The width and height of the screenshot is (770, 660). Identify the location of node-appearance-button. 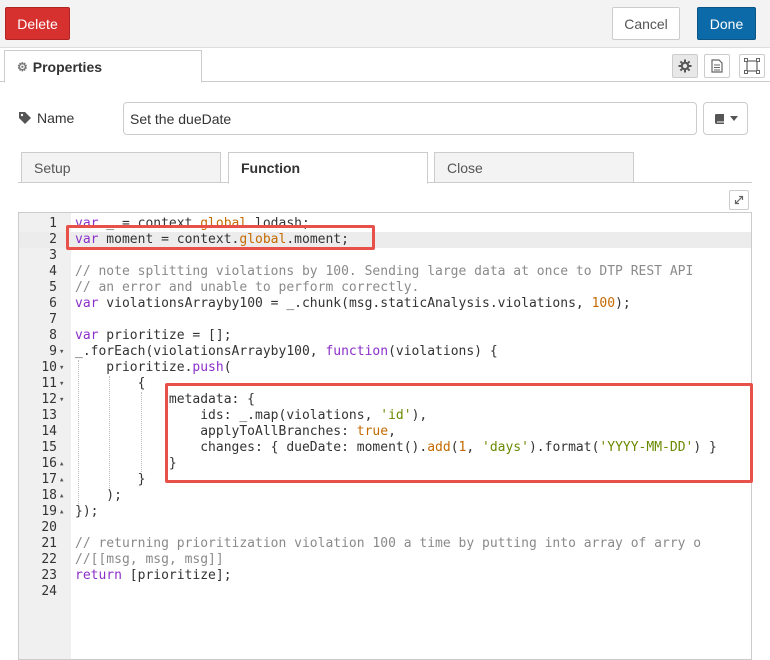
(752, 66).